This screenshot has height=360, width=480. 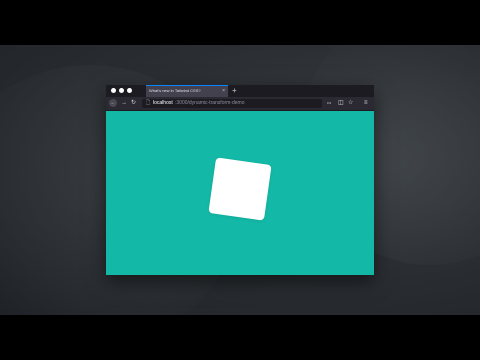 I want to click on letterbox-bottom, so click(x=240, y=337).